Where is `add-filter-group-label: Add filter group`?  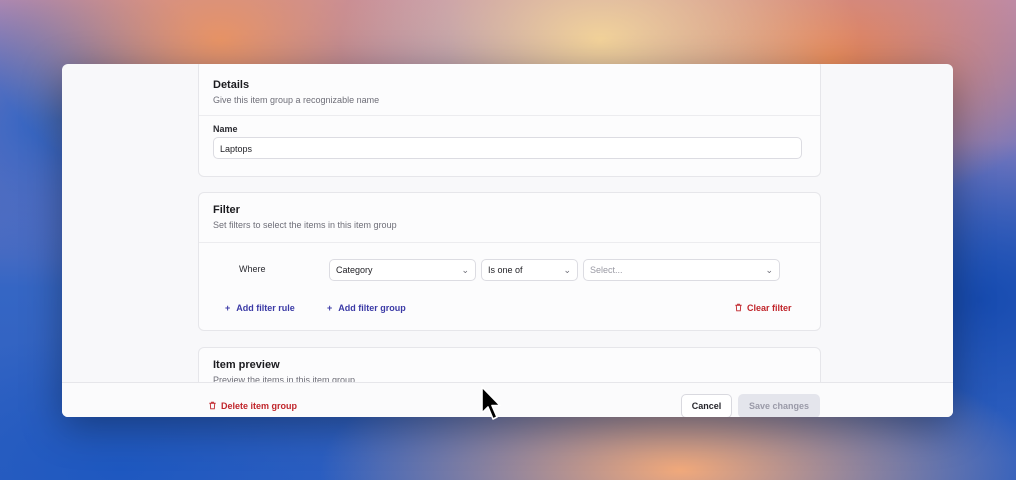
add-filter-group-label: Add filter group is located at coordinates (372, 308).